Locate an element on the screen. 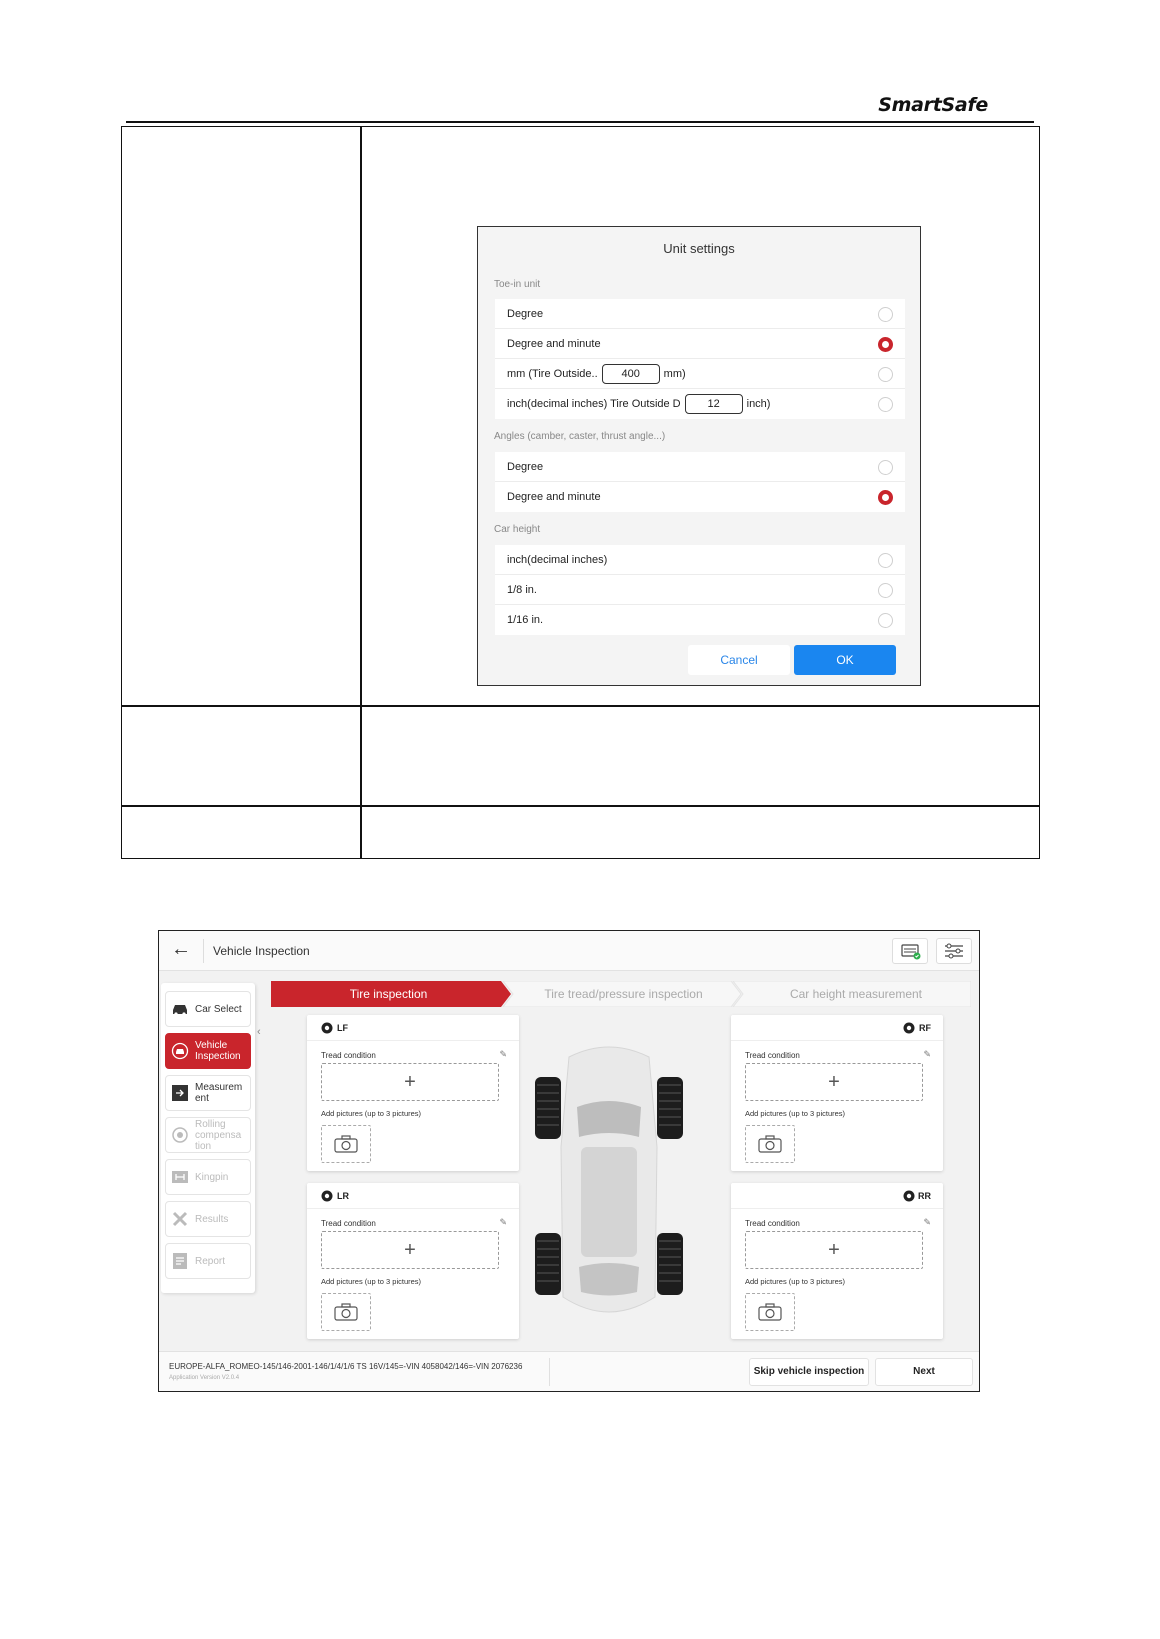 Image resolution: width=1160 pixels, height=1639 pixels. sidebar-item-label: Car Select is located at coordinates (218, 1009).